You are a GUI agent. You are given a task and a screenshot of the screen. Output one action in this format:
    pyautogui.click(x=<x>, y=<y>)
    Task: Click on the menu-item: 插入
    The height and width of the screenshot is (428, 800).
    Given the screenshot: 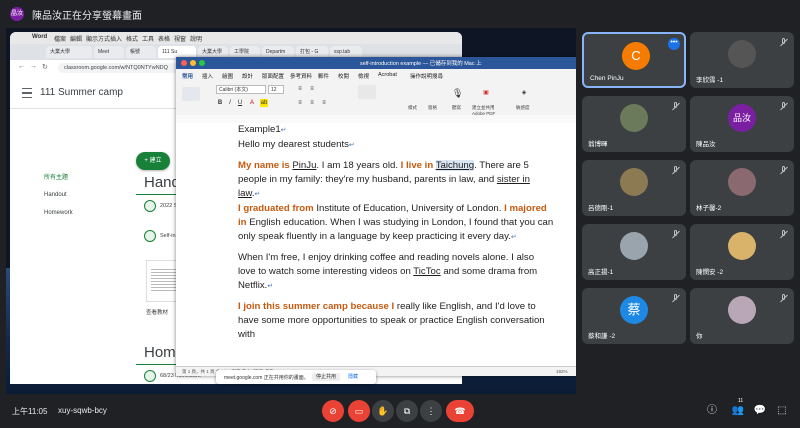 What is the action you would take?
    pyautogui.click(x=116, y=38)
    